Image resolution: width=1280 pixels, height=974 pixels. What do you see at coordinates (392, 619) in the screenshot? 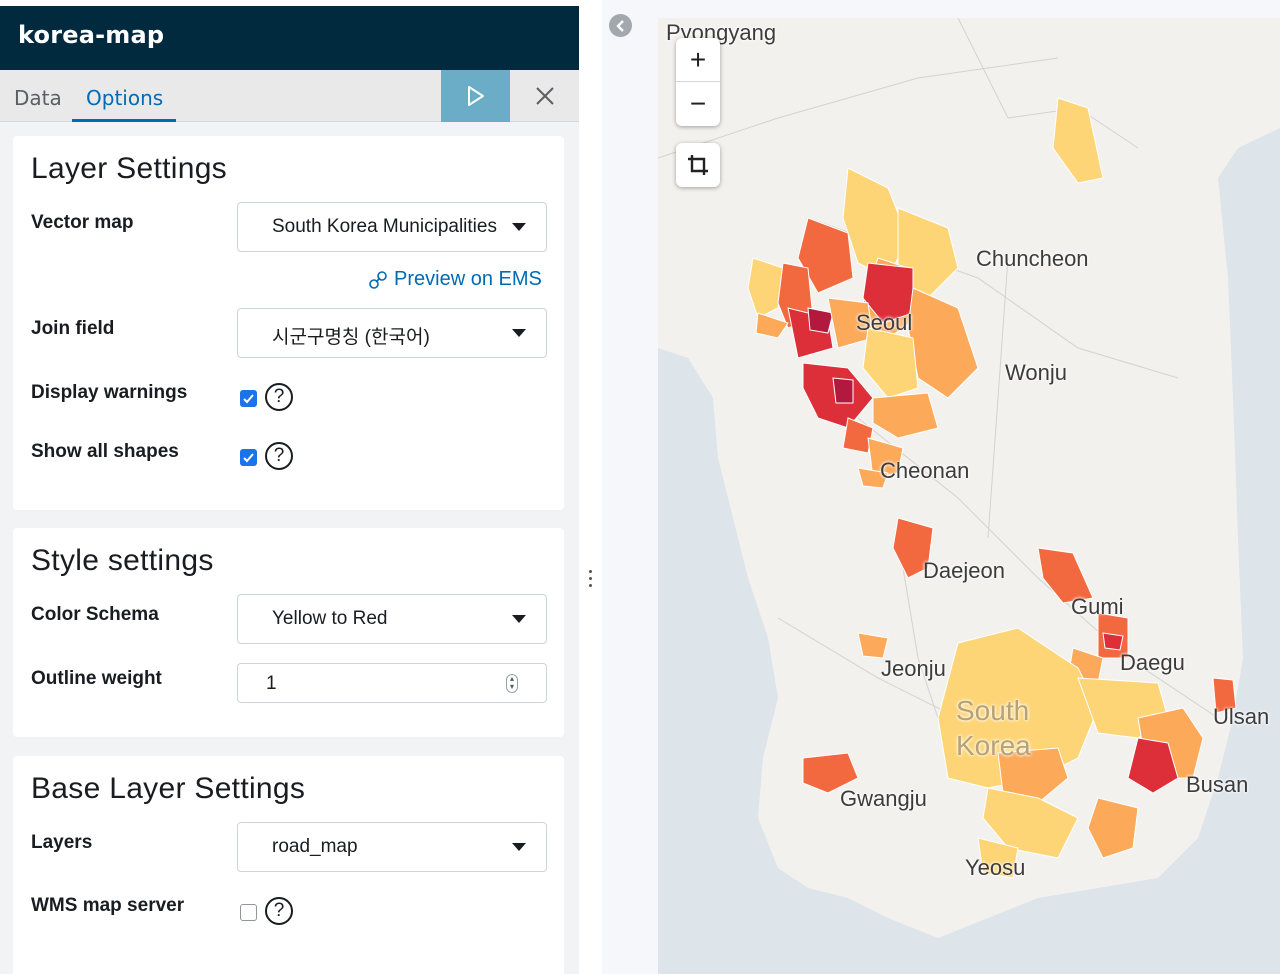
I see `color-schema-select: Yellow to Red` at bounding box center [392, 619].